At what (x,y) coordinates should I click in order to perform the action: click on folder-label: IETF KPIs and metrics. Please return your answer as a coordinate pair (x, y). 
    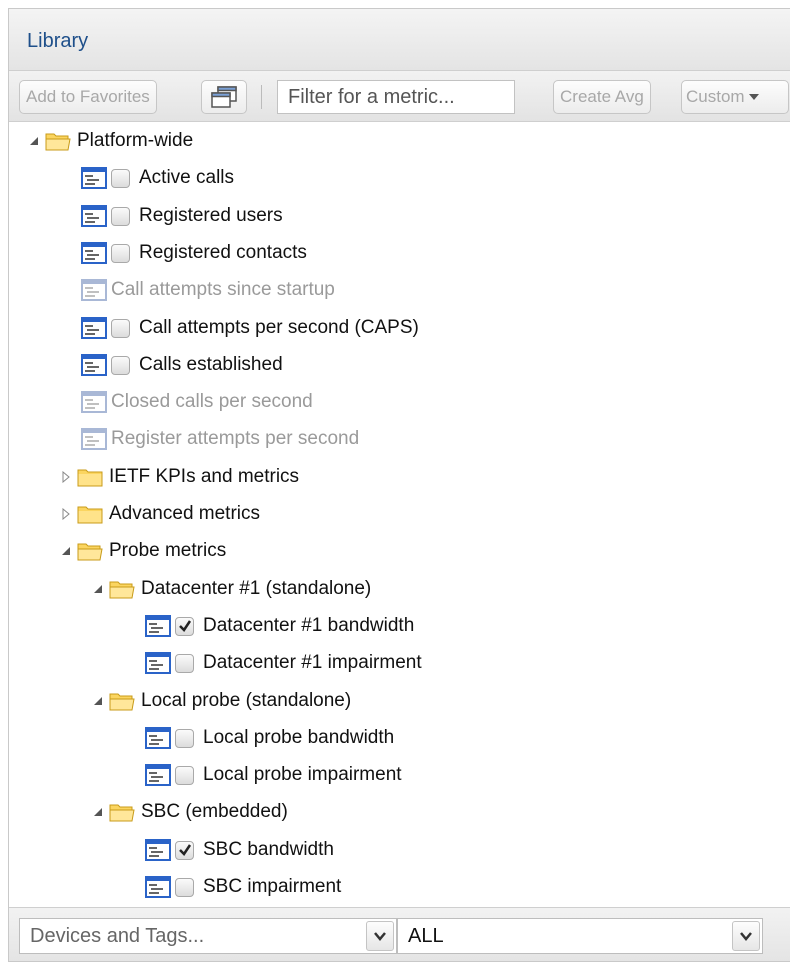
    Looking at the image, I should click on (204, 476).